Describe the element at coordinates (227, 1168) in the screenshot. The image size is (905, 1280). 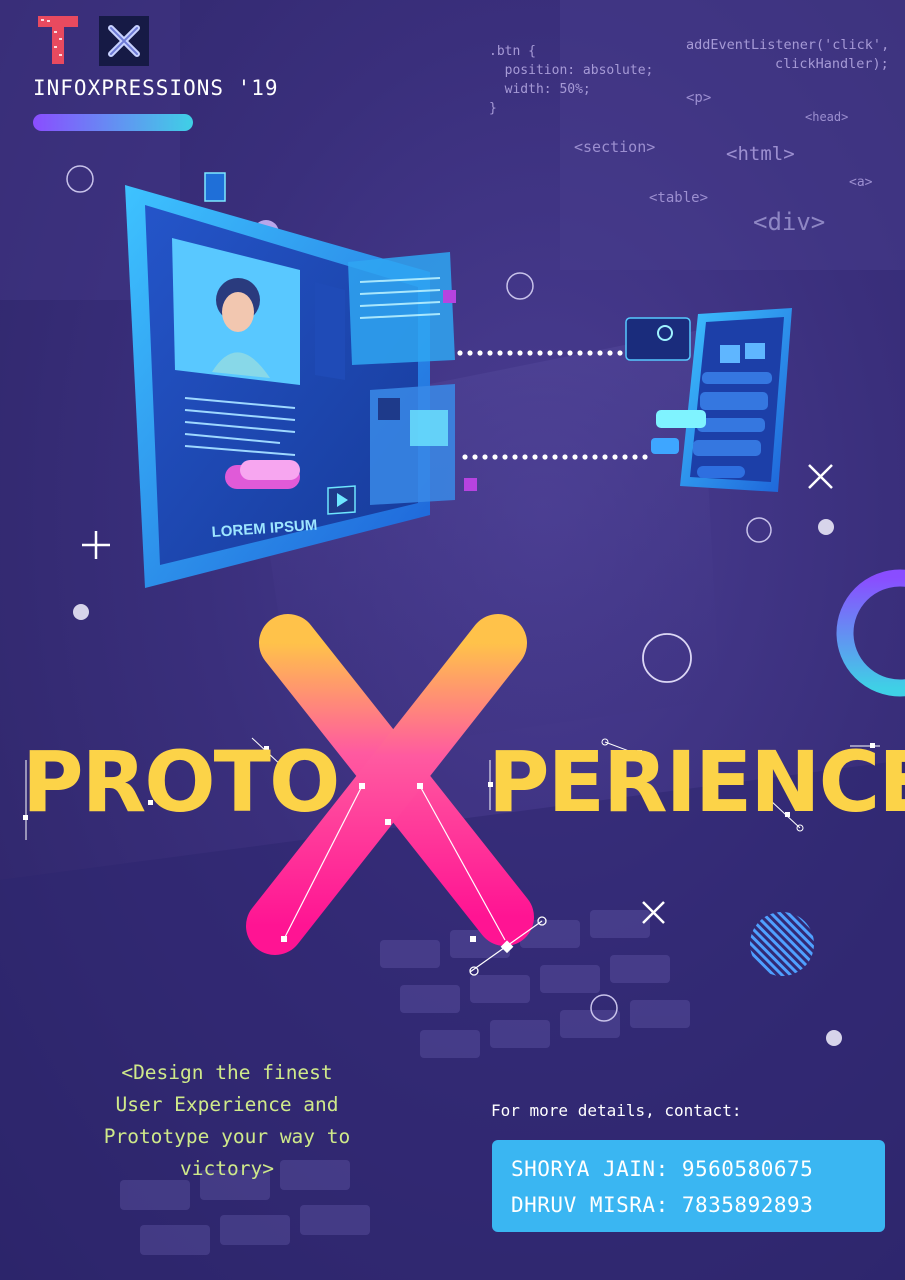
I see `tagline-line-4: victory>` at that location.